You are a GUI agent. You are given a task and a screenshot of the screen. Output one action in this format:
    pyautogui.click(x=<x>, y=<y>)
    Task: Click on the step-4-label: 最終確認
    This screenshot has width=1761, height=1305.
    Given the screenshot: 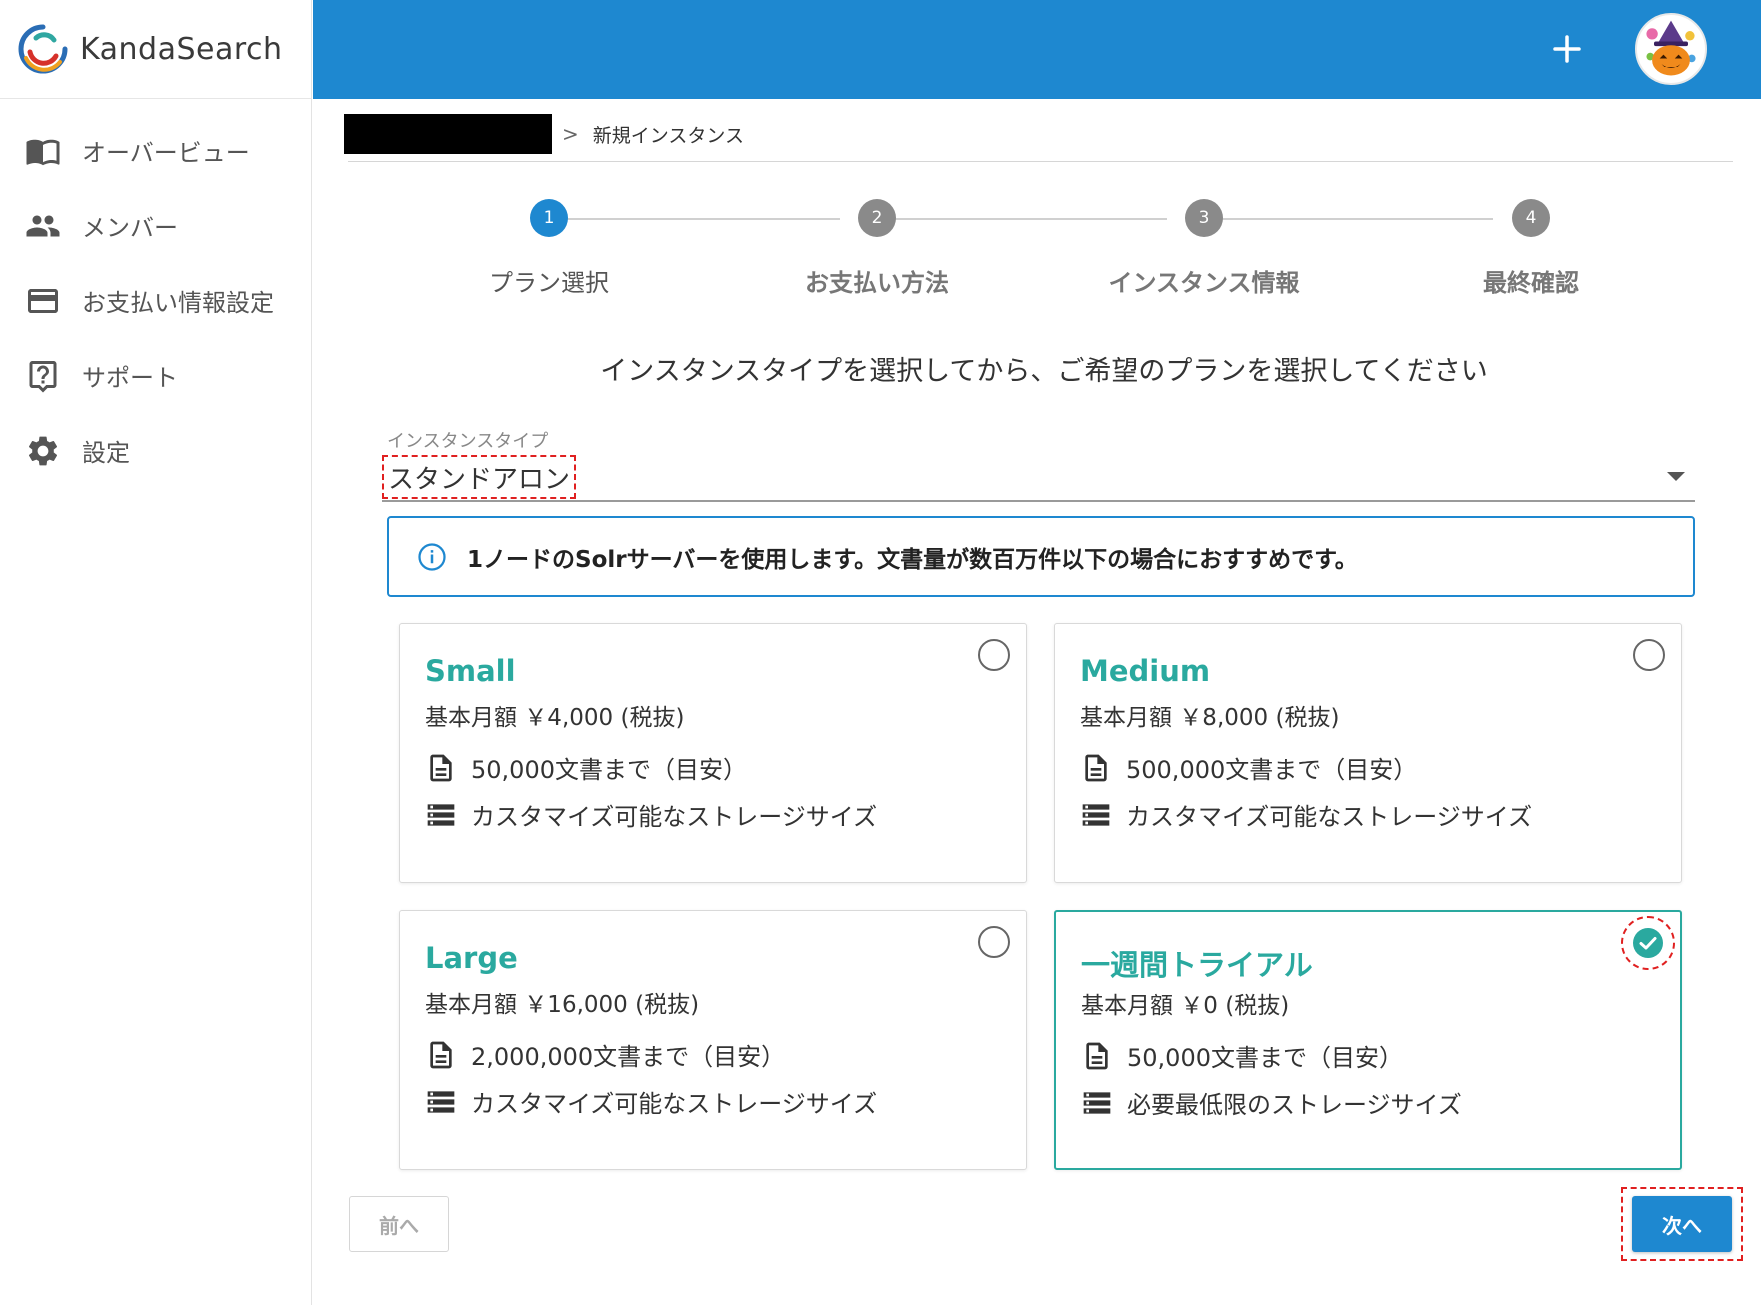 What is the action you would take?
    pyautogui.click(x=1531, y=283)
    